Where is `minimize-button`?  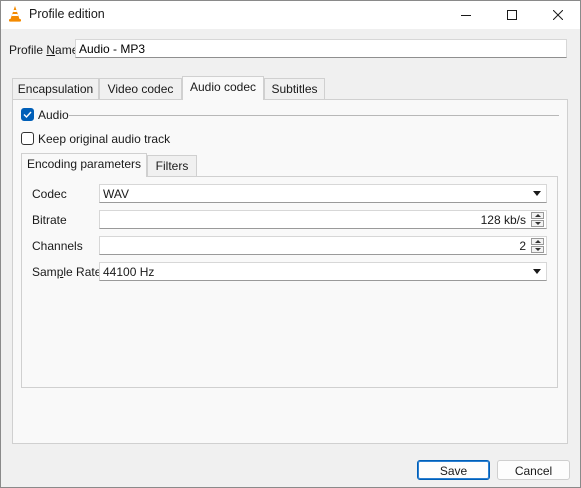
minimize-button is located at coordinates (466, 15).